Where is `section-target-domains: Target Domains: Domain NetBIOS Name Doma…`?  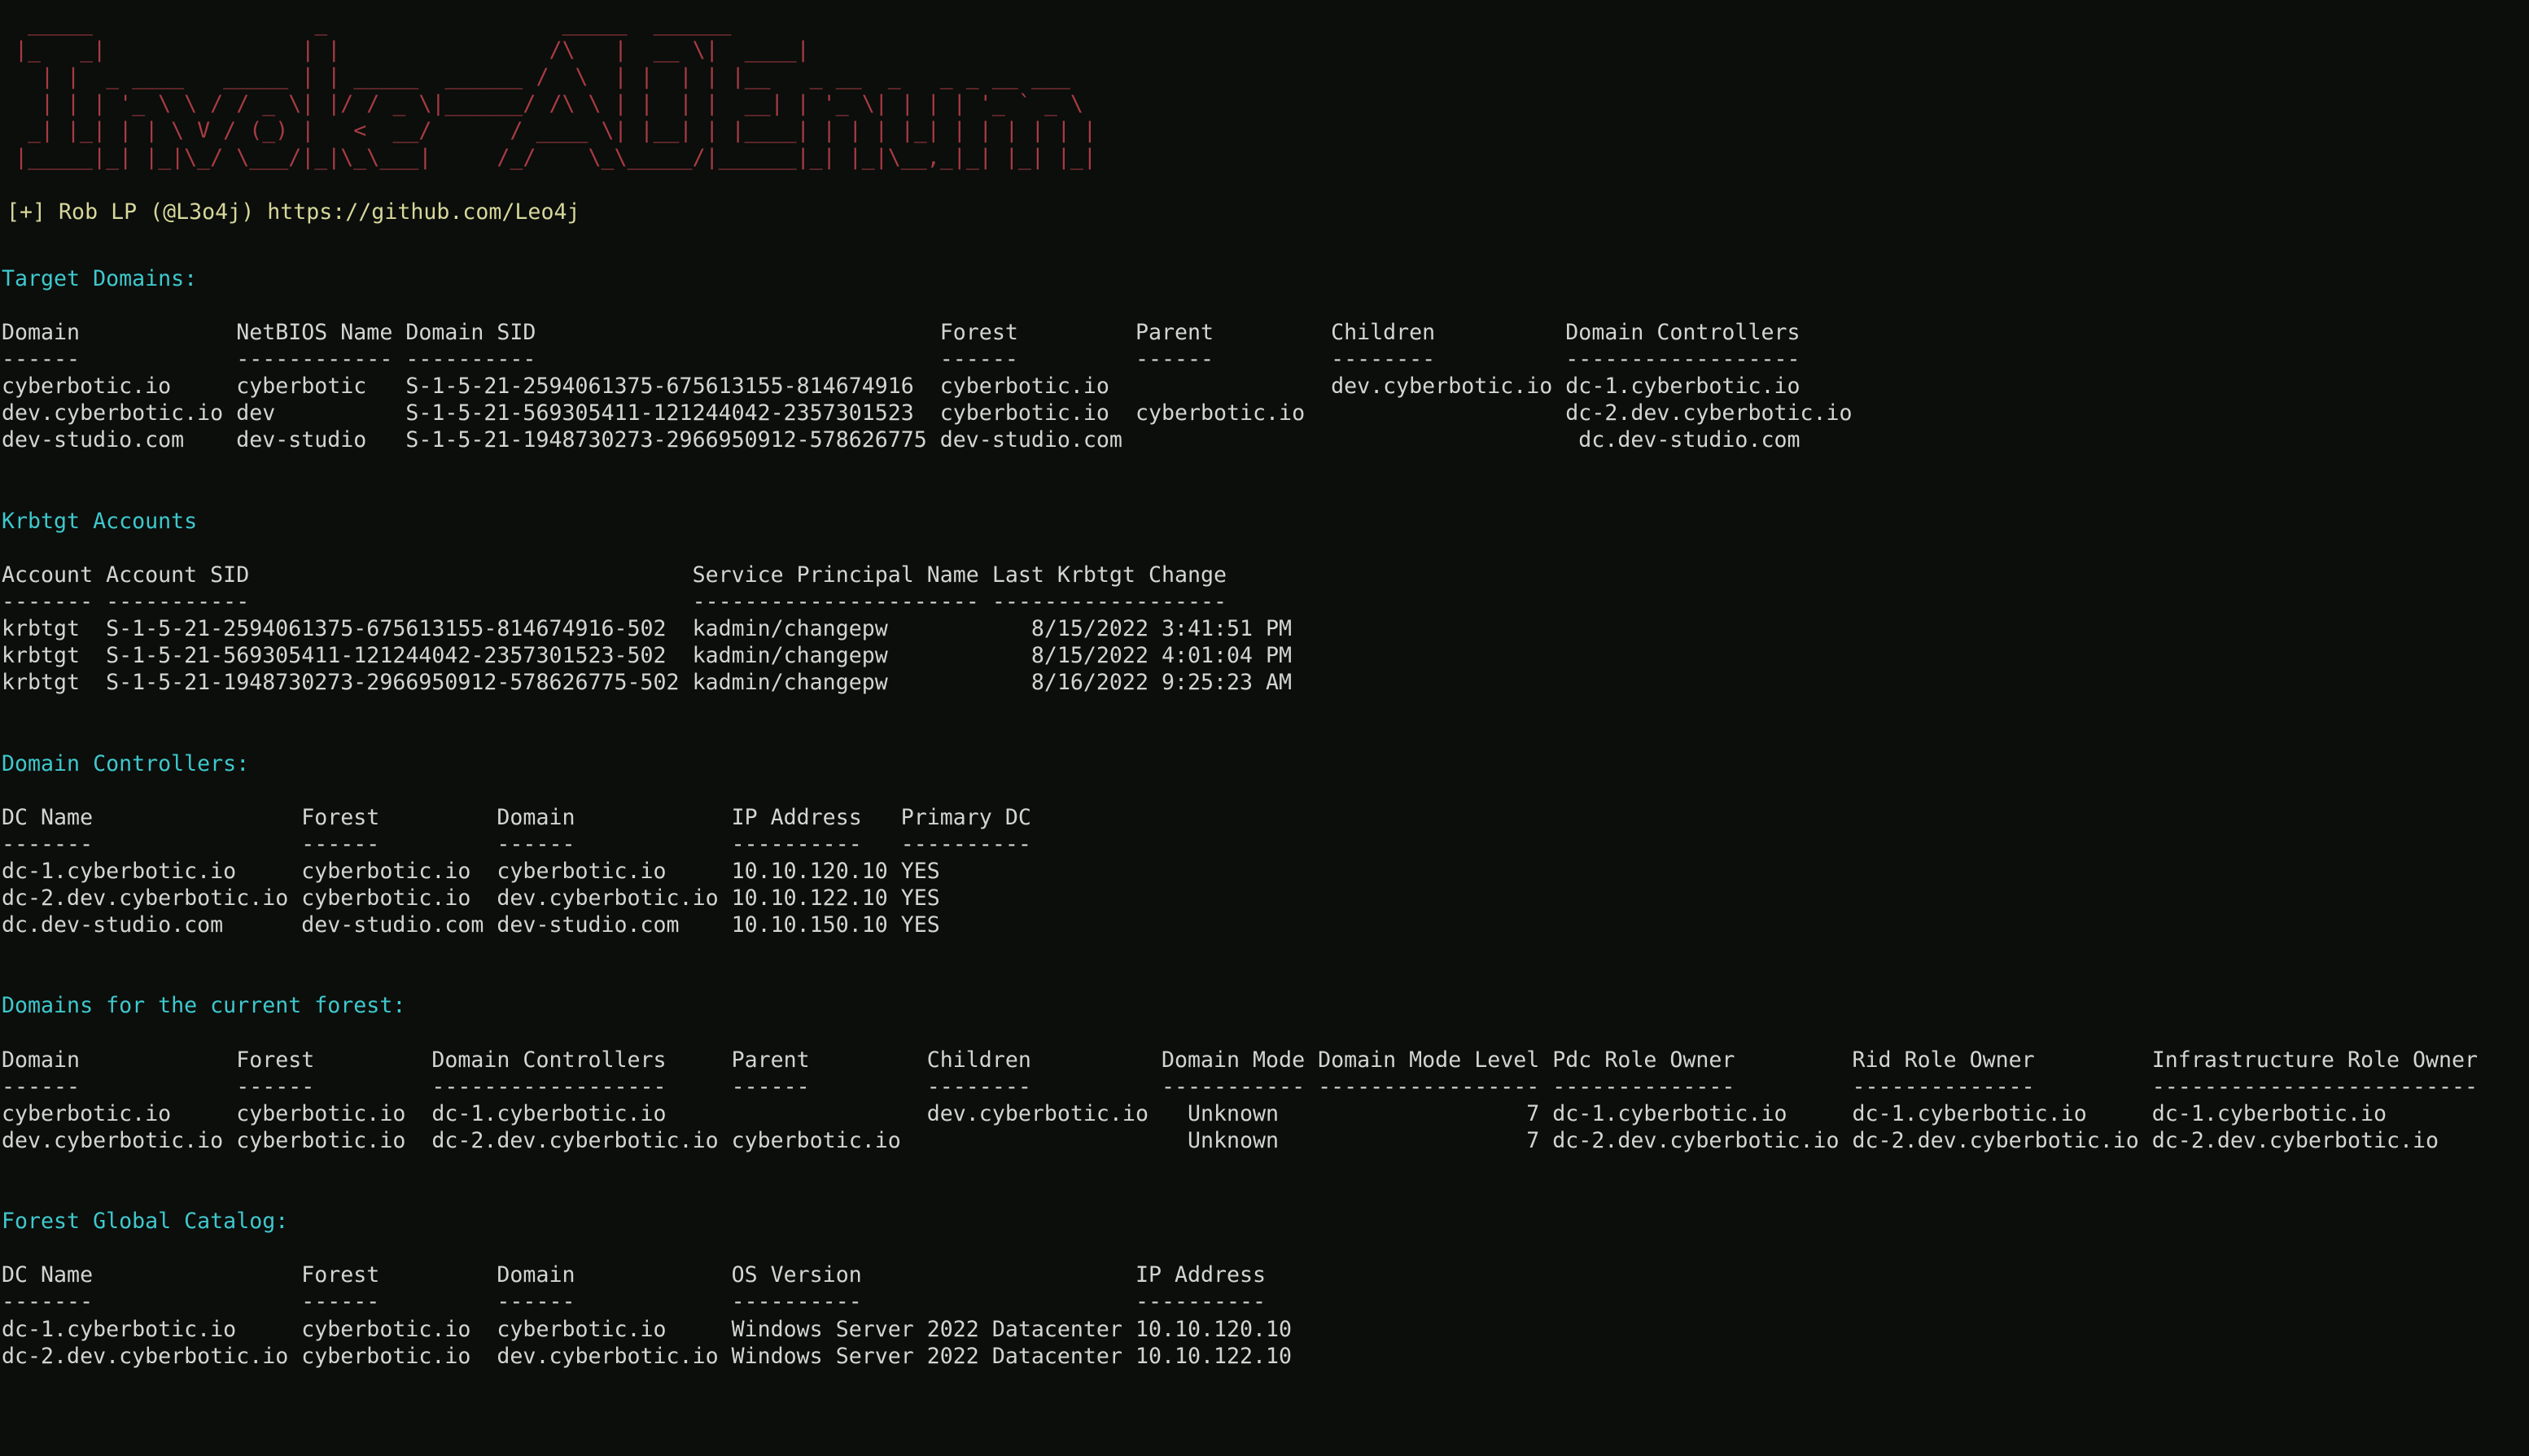 section-target-domains: Target Domains: Domain NetBIOS Name Doma… is located at coordinates (1239, 359).